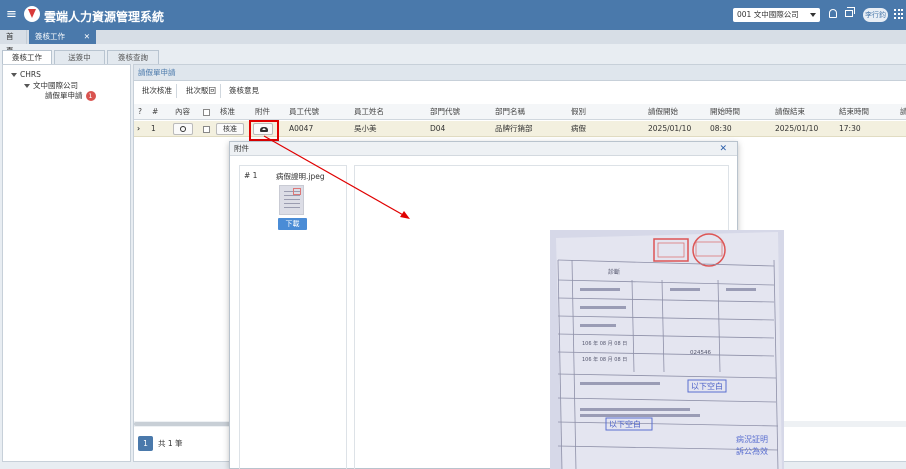 The height and width of the screenshot is (469, 906). I want to click on doc-serial: 024546, so click(700, 353).